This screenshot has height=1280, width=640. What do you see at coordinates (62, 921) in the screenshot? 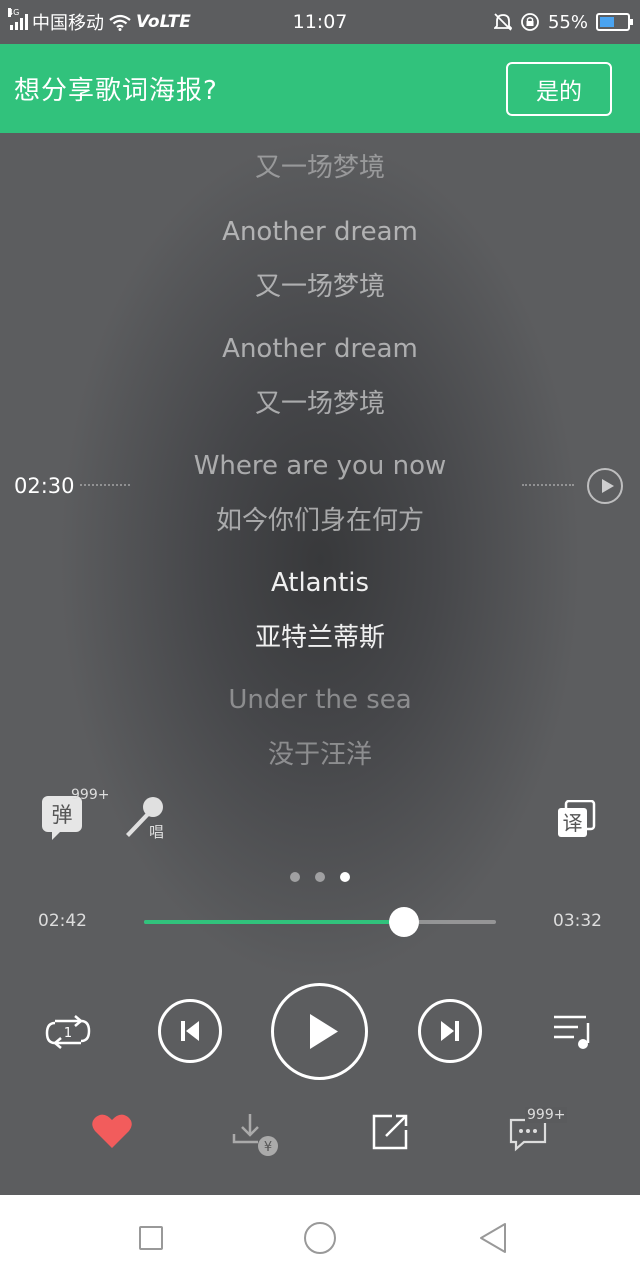
I see `current-time: 02:42` at bounding box center [62, 921].